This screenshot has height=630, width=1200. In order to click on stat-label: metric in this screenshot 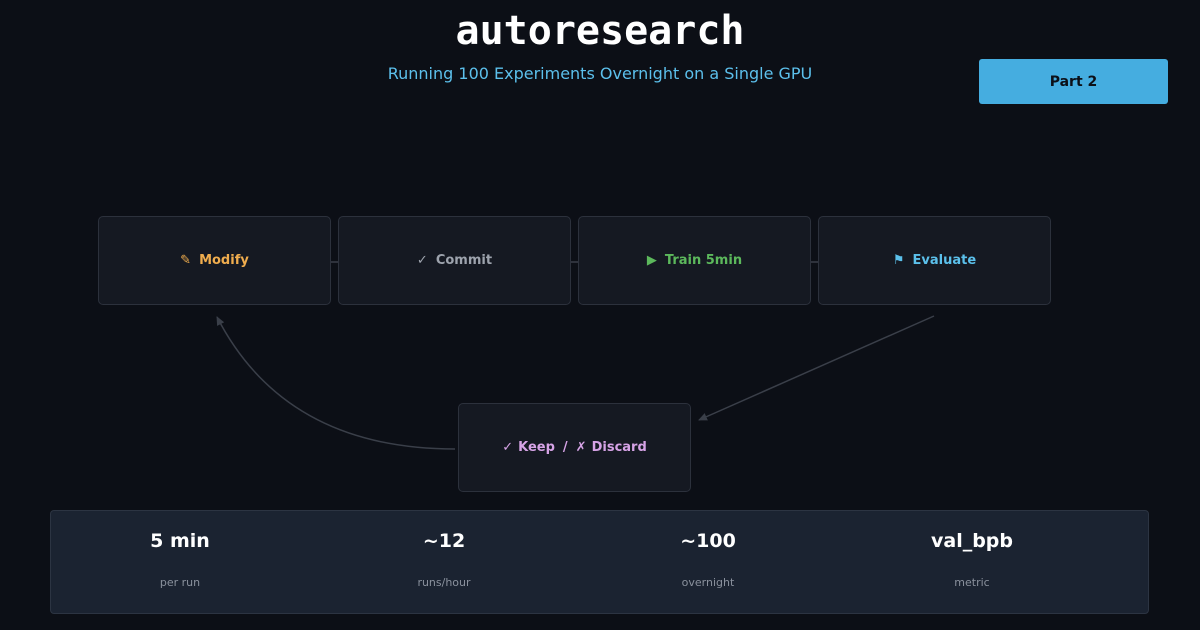, I will do `click(972, 582)`.